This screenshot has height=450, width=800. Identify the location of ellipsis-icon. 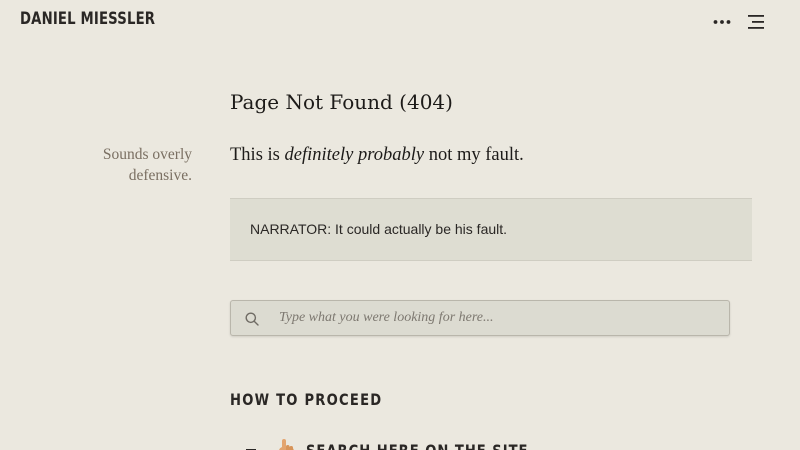
(722, 22).